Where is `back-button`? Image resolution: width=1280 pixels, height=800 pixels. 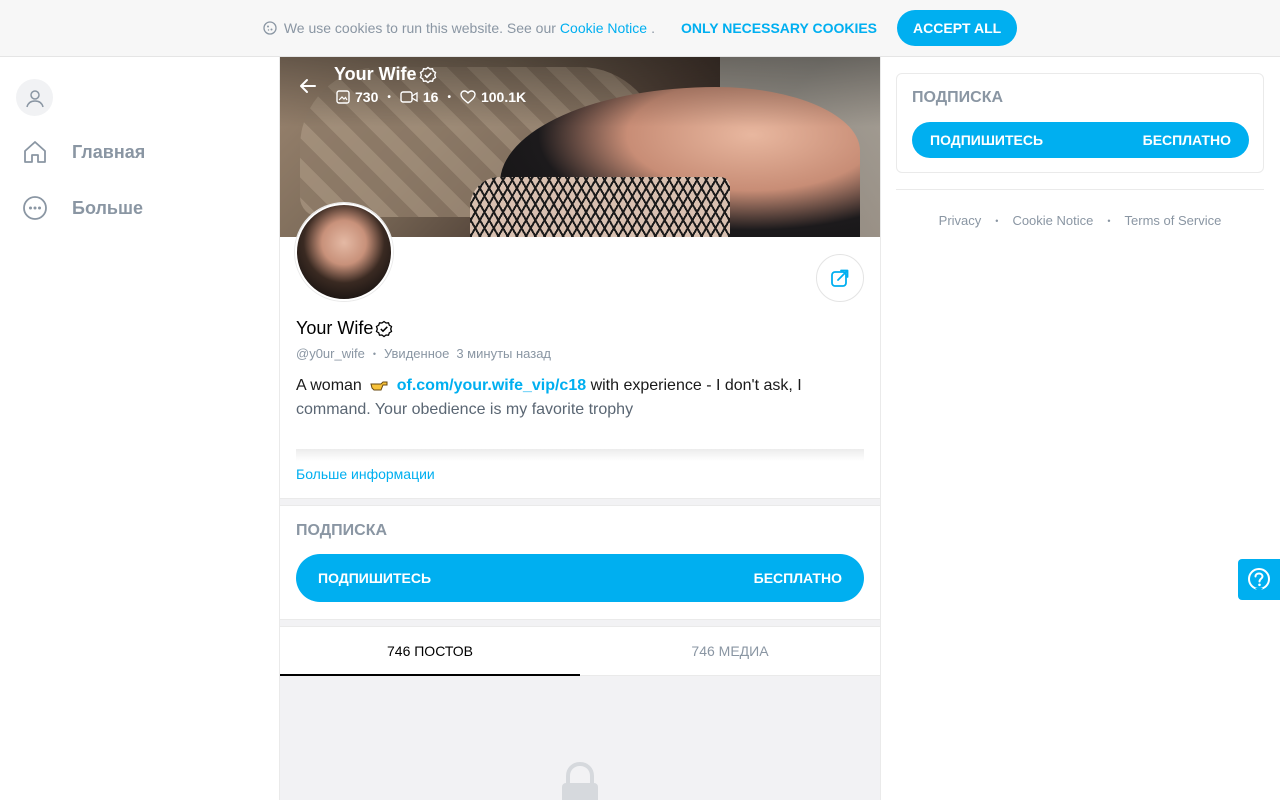 back-button is located at coordinates (308, 86).